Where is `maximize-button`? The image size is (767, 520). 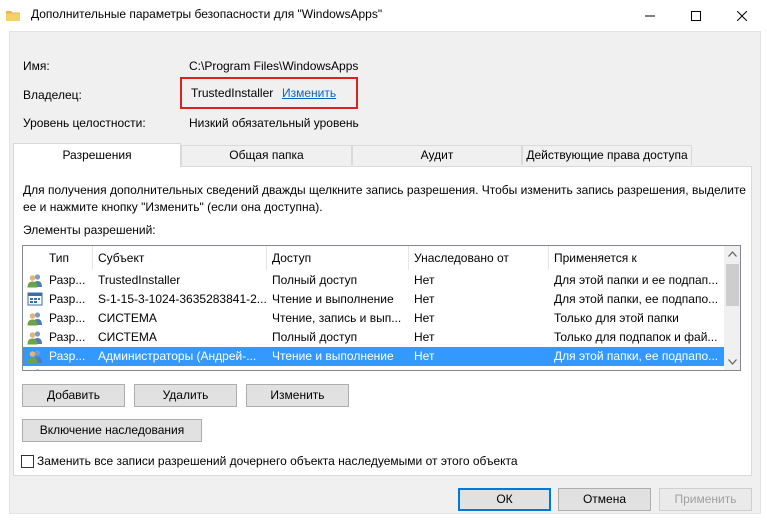
maximize-button is located at coordinates (696, 15).